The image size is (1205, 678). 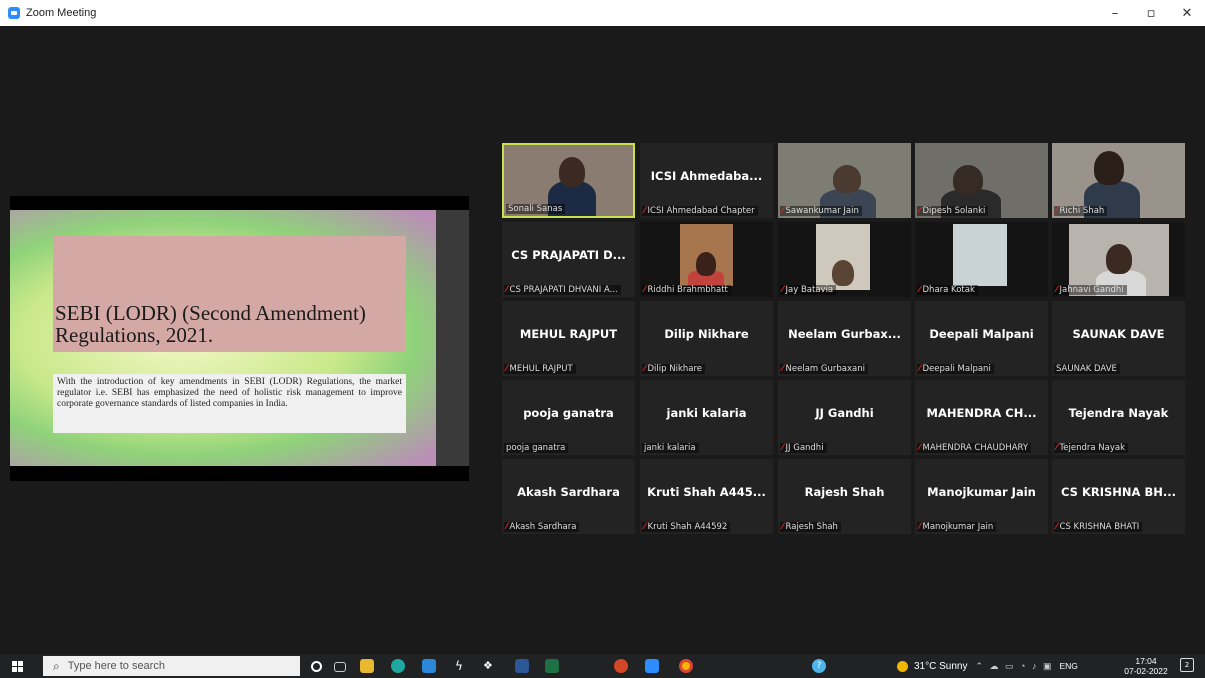 What do you see at coordinates (1092, 448) in the screenshot?
I see `participant-name: Tejendra Nayak` at bounding box center [1092, 448].